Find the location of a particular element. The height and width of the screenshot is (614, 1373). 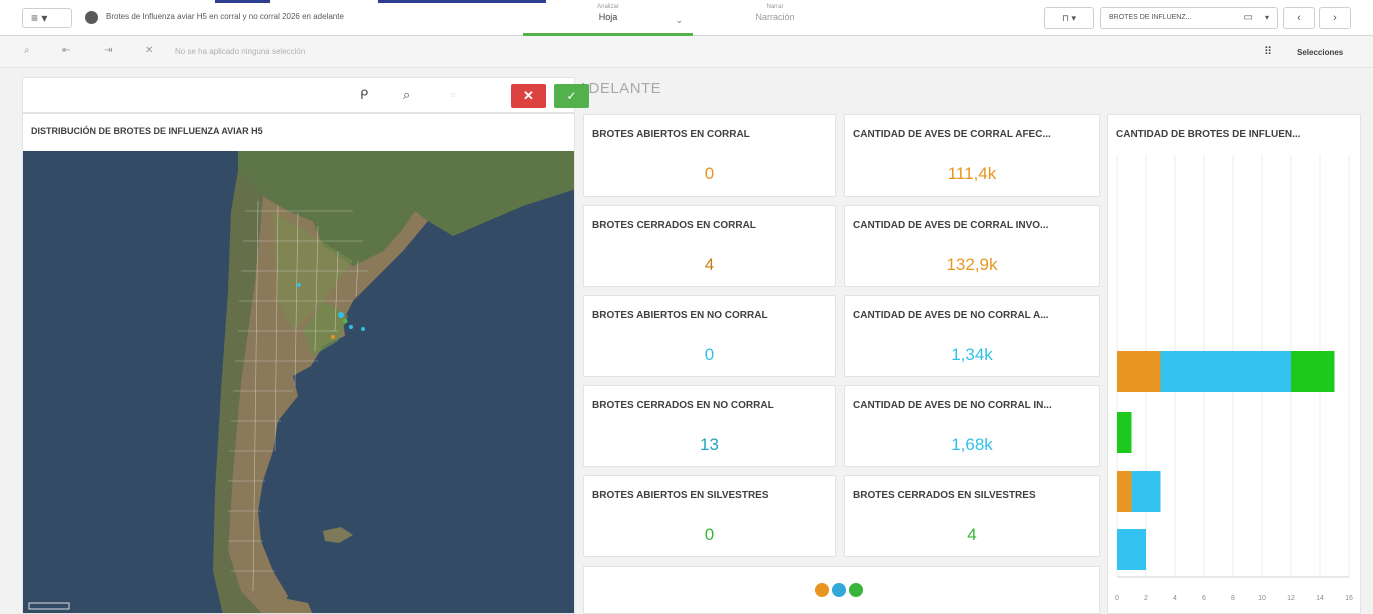

cancel-selection-button: ✕ is located at coordinates (528, 96).